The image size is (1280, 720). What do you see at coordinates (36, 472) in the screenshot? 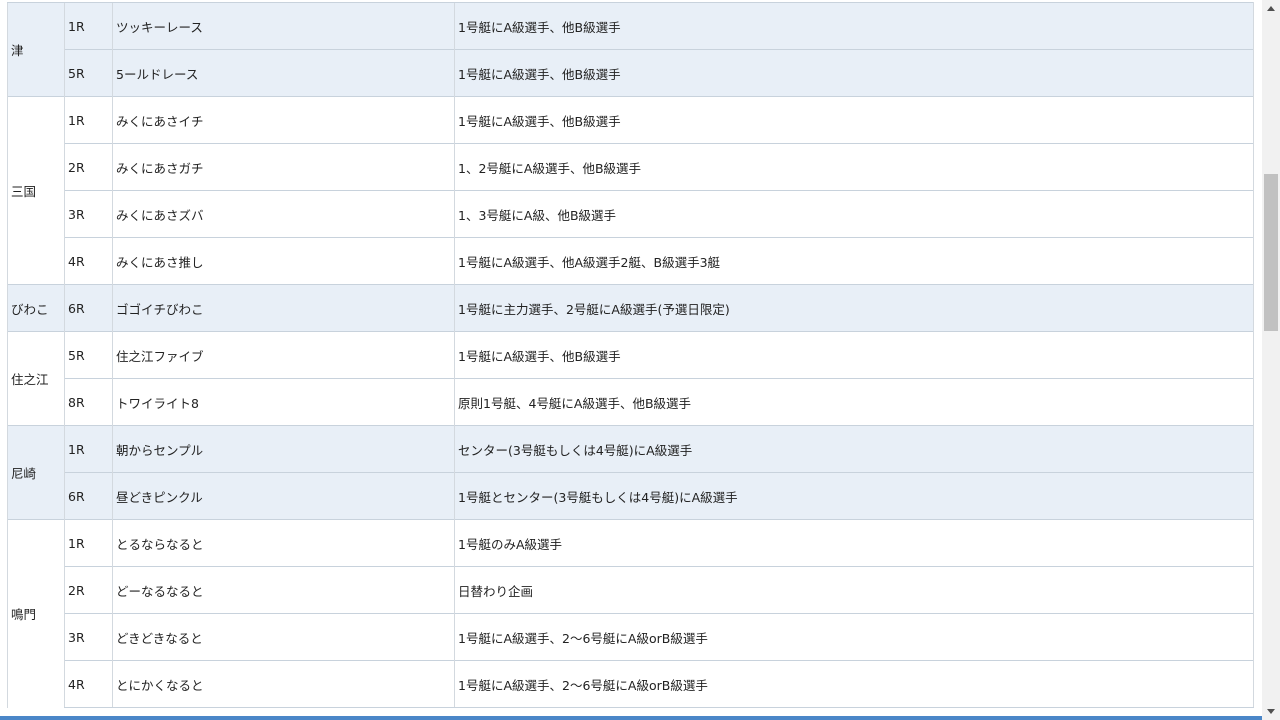
I see `venue-cell: 尼崎` at bounding box center [36, 472].